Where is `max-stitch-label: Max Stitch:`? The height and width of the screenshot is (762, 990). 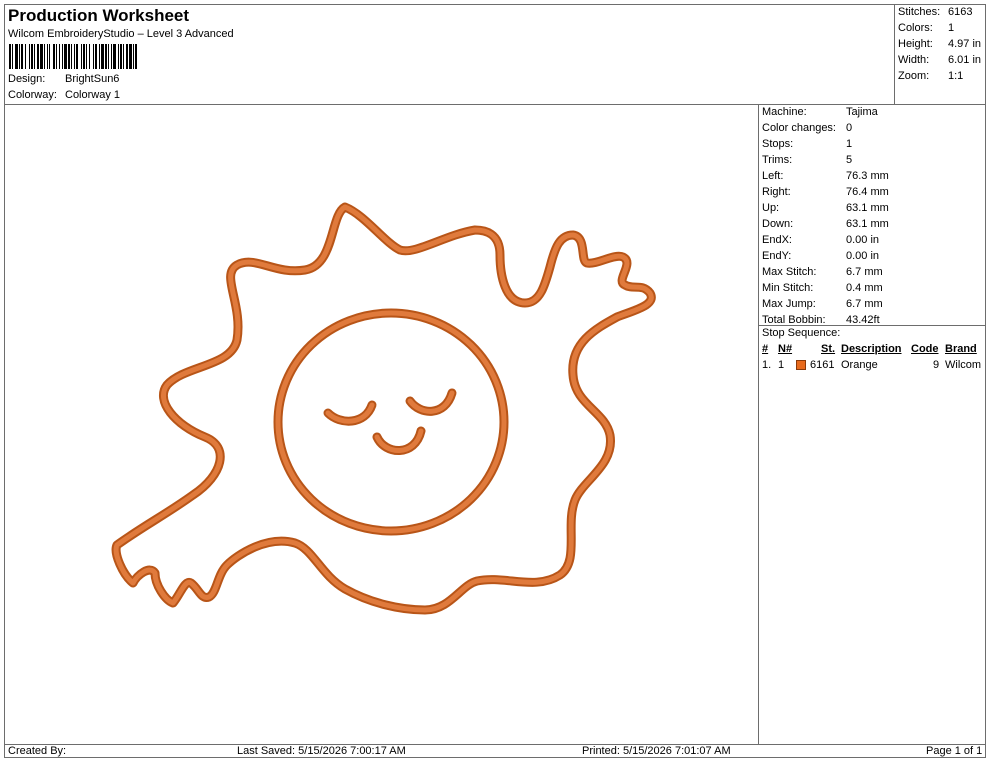
max-stitch-label: Max Stitch: is located at coordinates (789, 272).